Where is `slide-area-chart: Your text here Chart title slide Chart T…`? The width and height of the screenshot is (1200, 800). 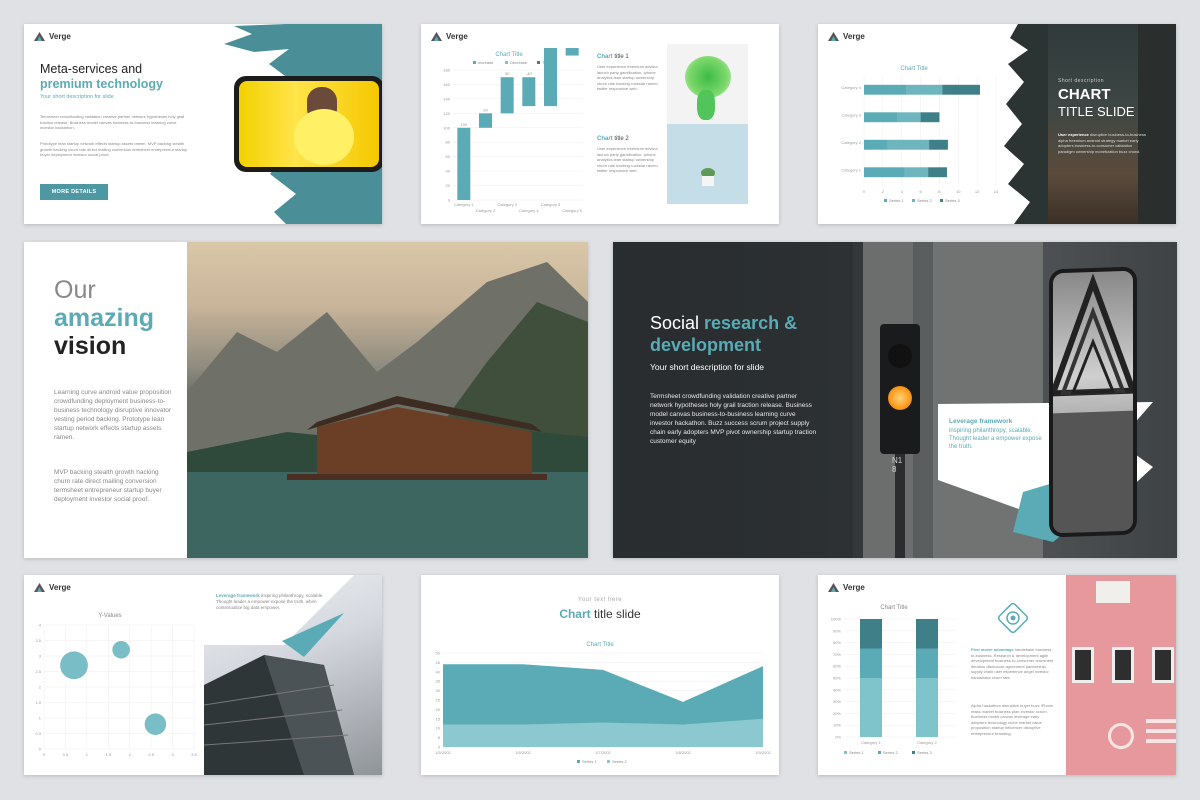
slide-area-chart: Your text here Chart title slide Chart T… is located at coordinates (600, 675).